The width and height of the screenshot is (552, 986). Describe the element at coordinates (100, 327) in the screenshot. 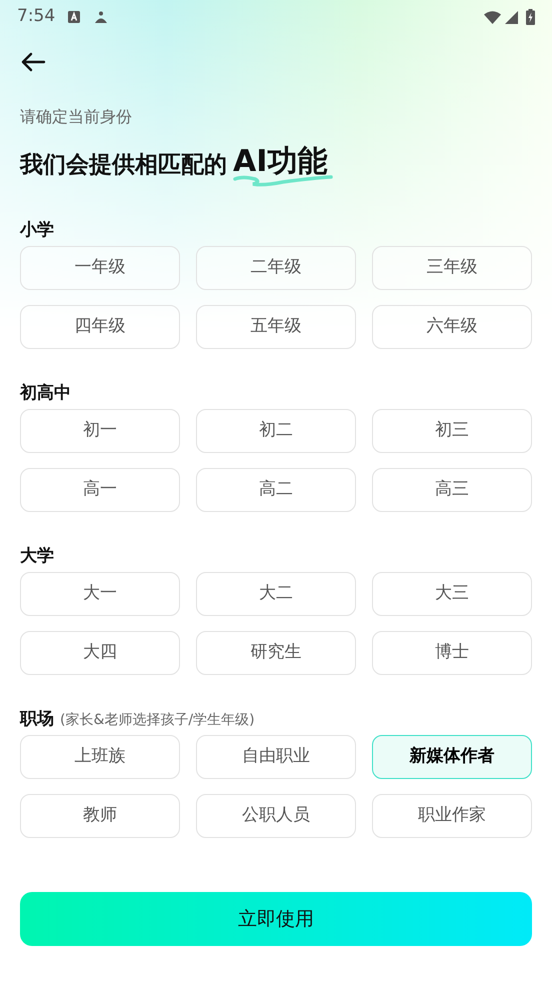

I see `option-button: 四年级` at that location.